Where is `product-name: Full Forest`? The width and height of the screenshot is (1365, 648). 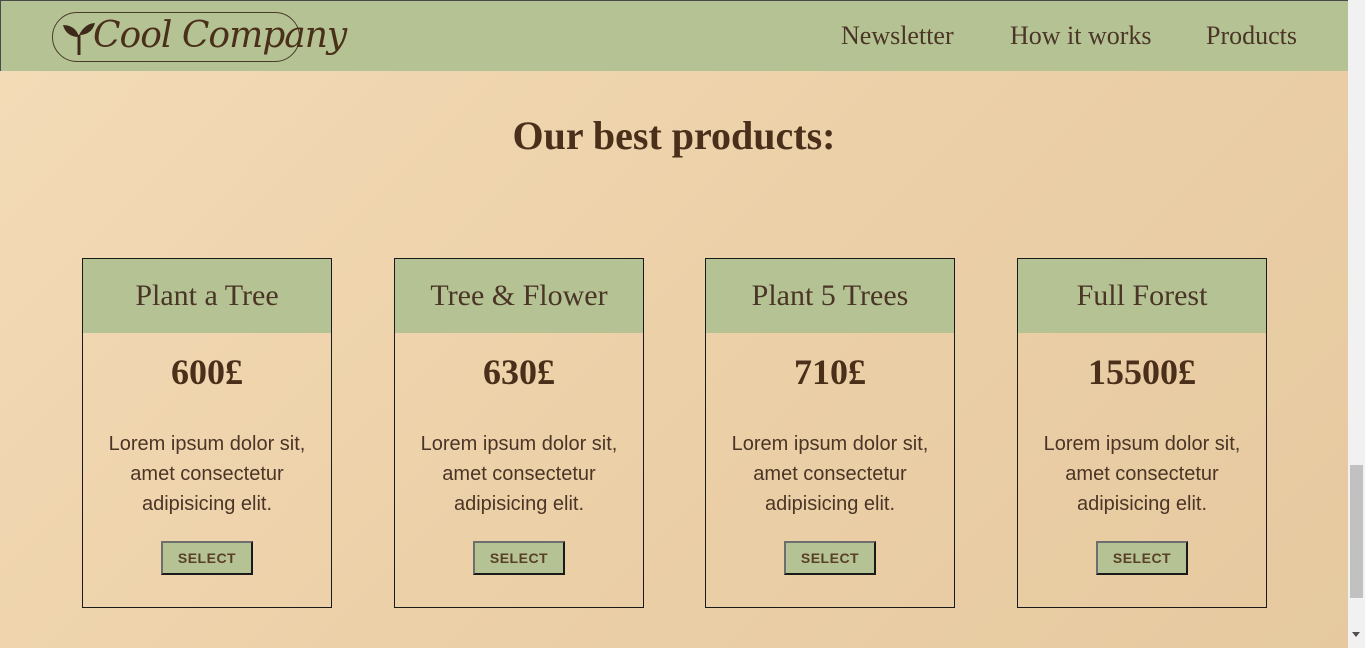
product-name: Full Forest is located at coordinates (1142, 296).